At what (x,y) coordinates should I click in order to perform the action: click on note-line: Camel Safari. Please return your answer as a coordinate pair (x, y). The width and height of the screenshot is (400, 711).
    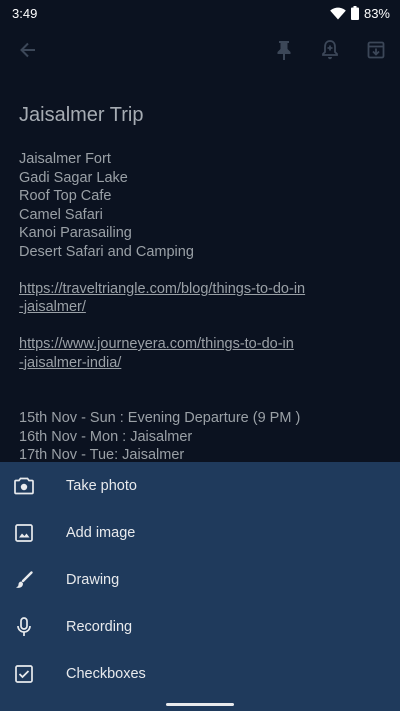
    Looking at the image, I should click on (61, 214).